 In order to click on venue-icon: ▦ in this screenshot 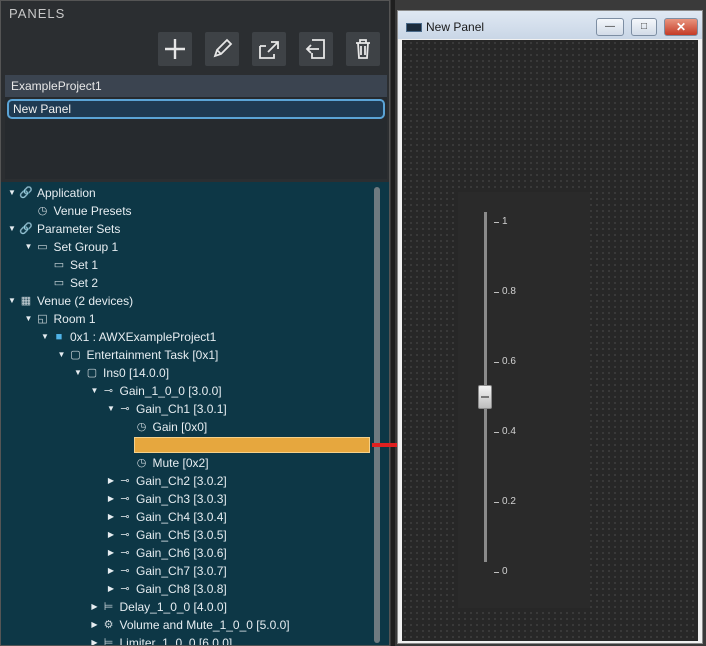, I will do `click(26, 301)`.